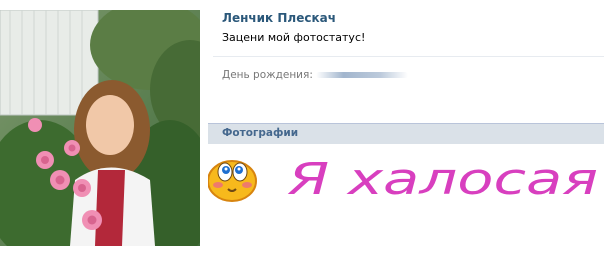 This screenshot has width=604, height=256. What do you see at coordinates (442, 179) in the screenshot?
I see `photo-status-text: Я халосая` at bounding box center [442, 179].